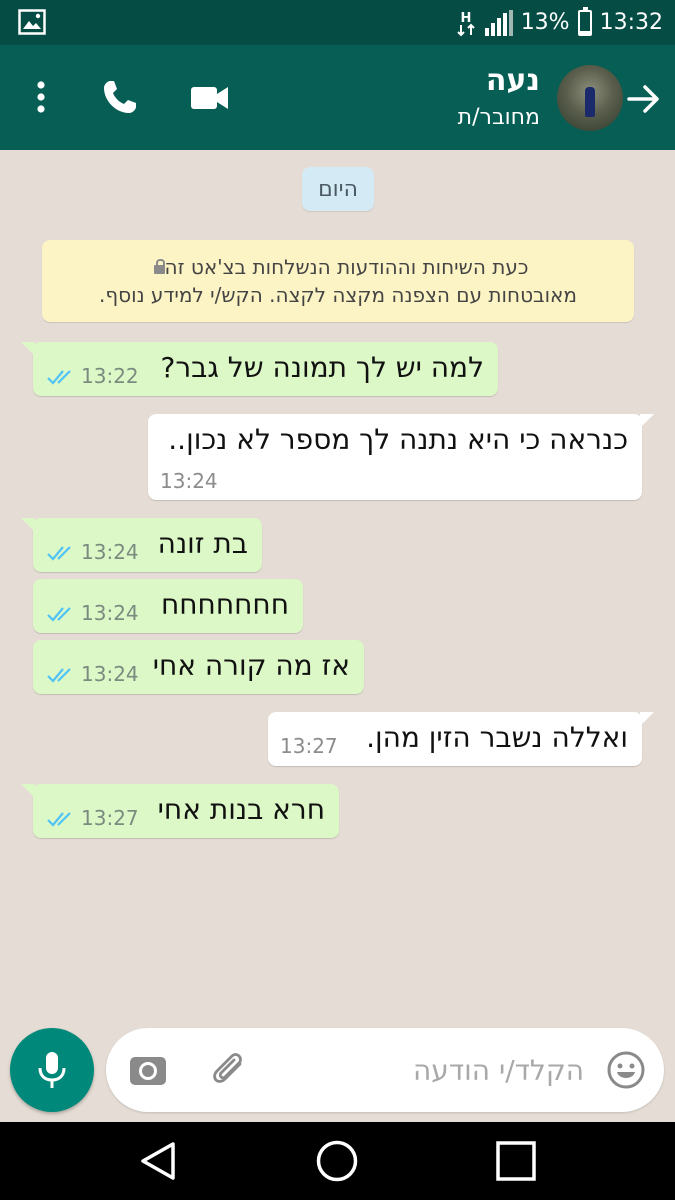 This screenshot has width=675, height=1200. I want to click on contact-name: נעה, so click(513, 80).